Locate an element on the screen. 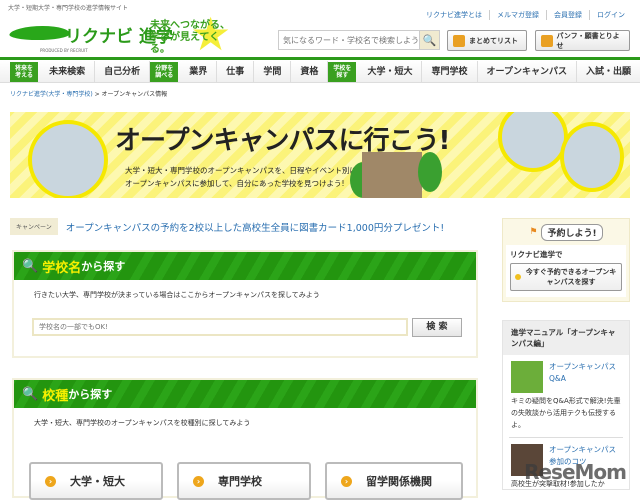 The height and width of the screenshot is (500, 640). nav-item: 学問 is located at coordinates (273, 71).